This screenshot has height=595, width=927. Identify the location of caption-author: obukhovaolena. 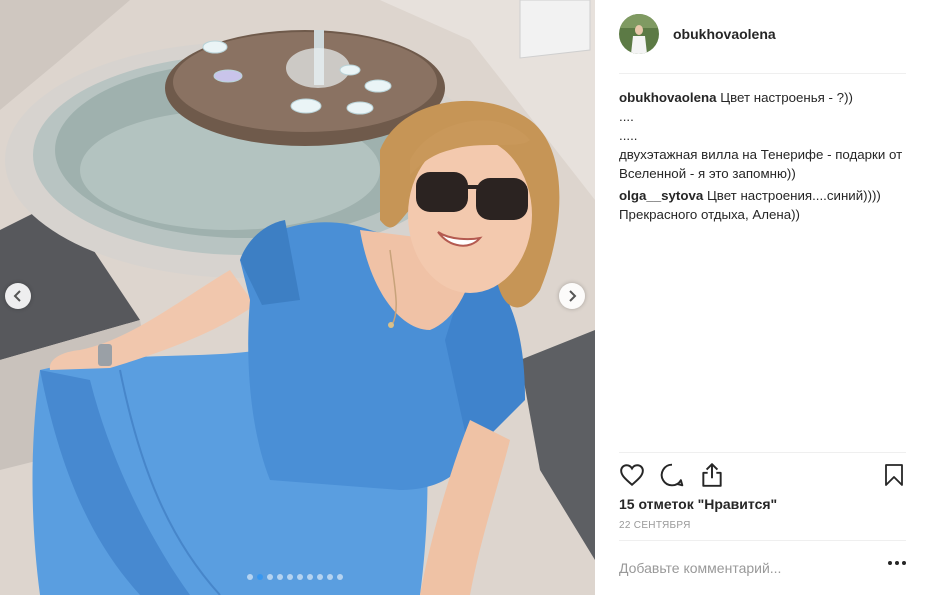
(668, 97).